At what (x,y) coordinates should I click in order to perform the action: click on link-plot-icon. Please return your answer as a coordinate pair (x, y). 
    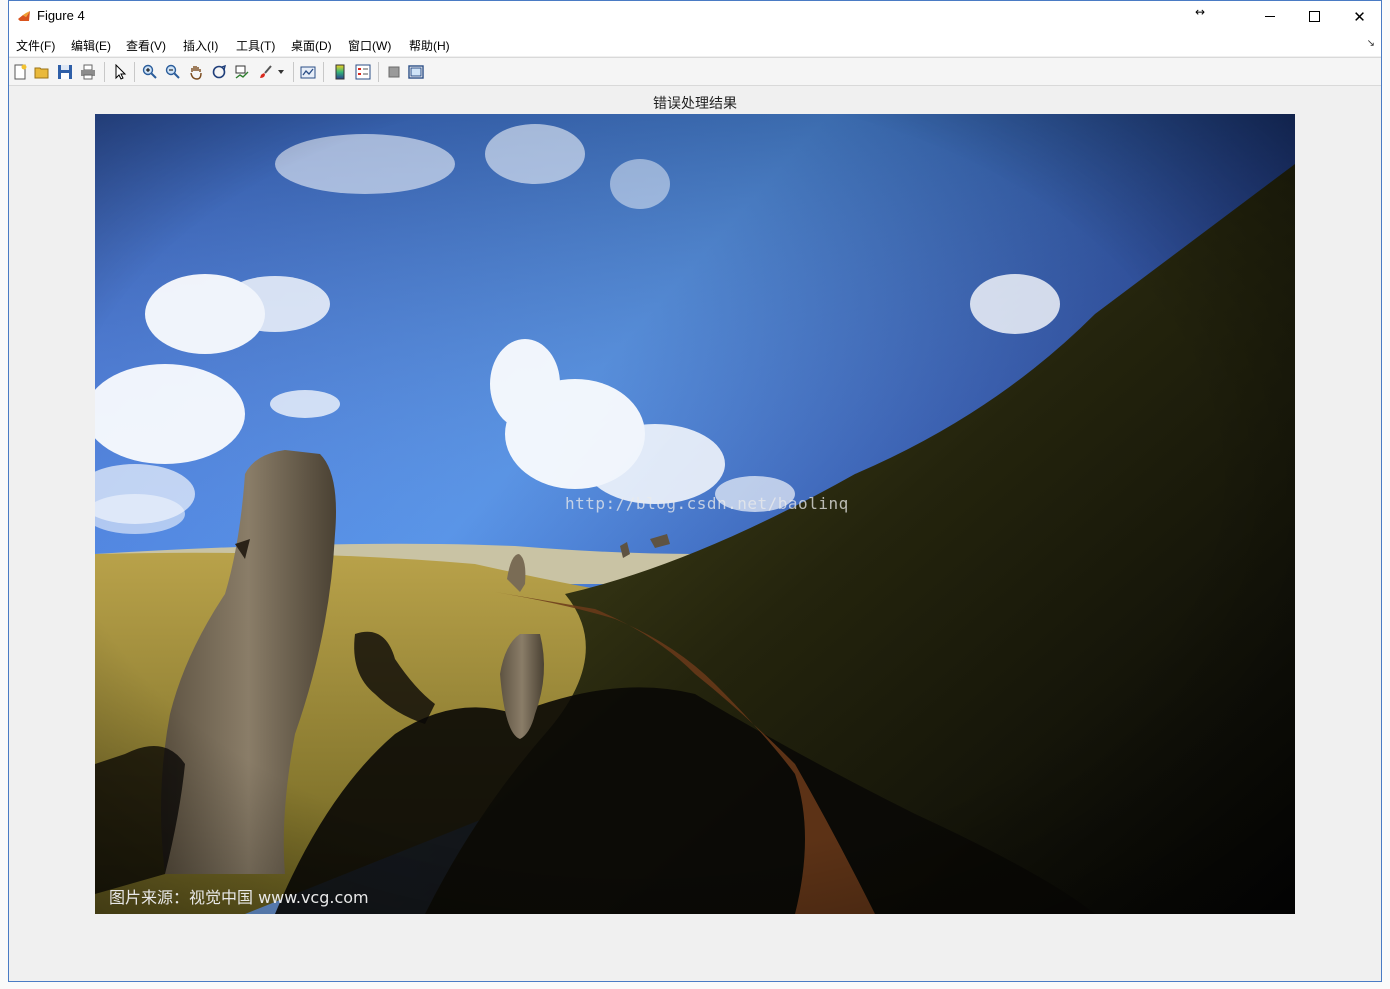
    Looking at the image, I should click on (308, 72).